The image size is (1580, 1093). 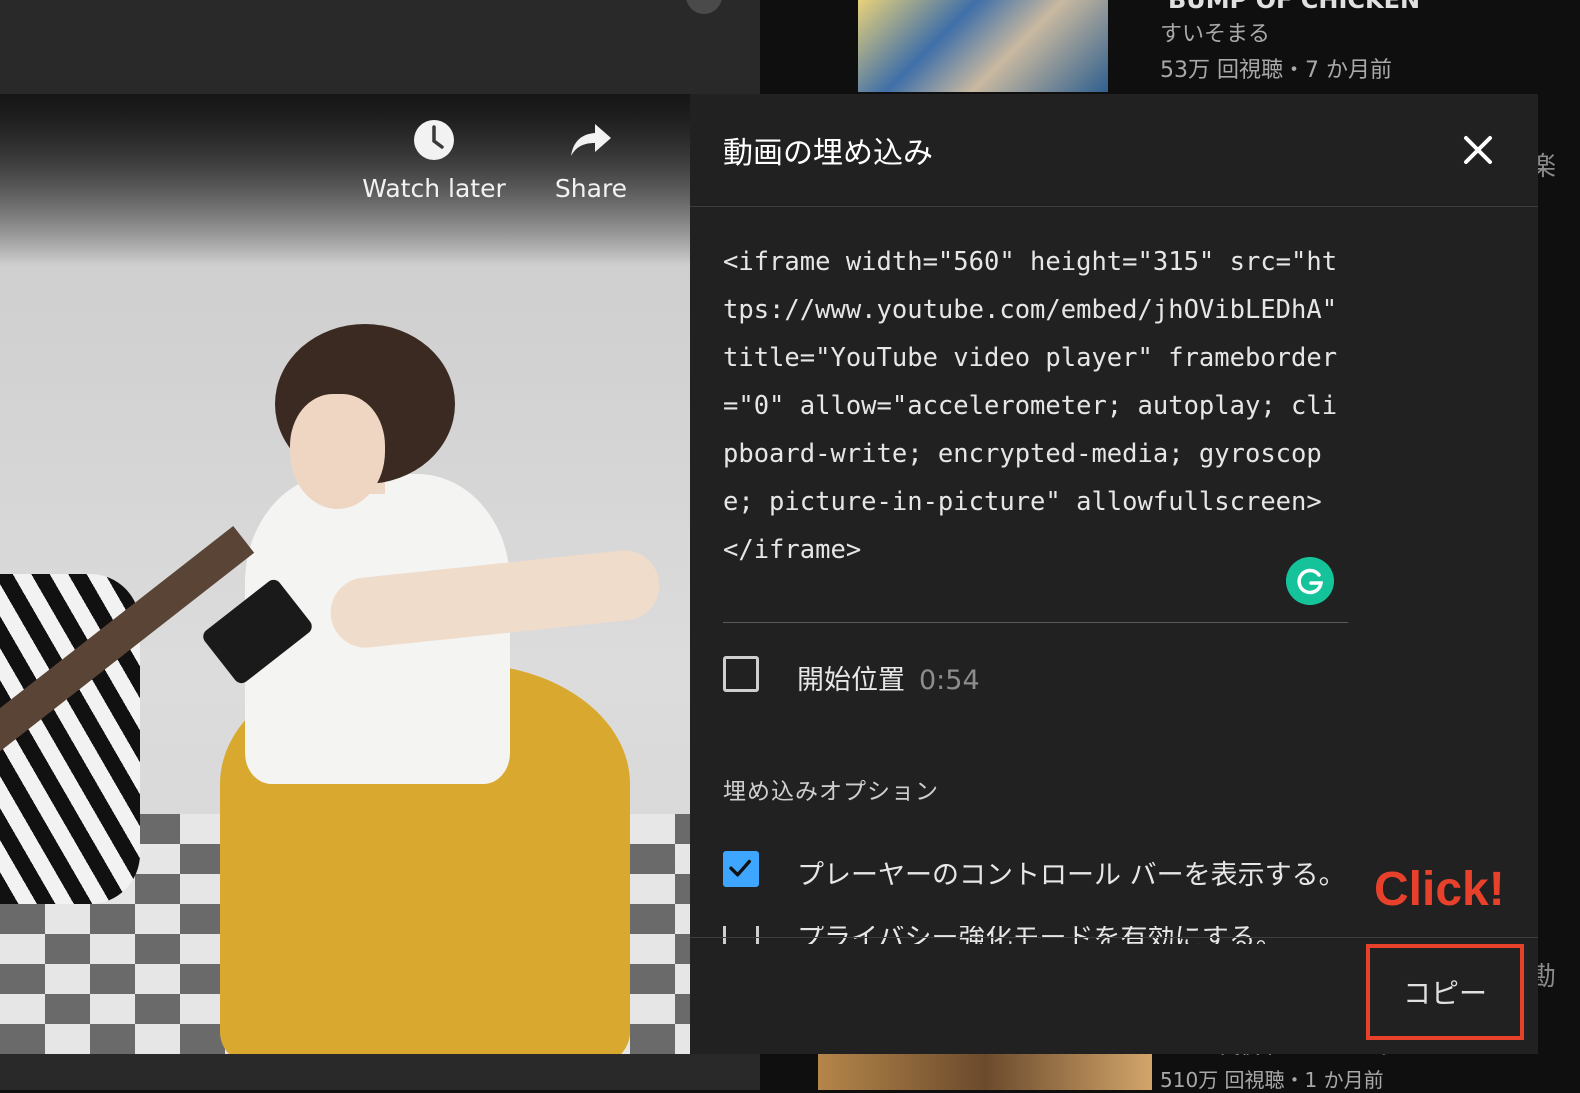 I want to click on dancer-face, so click(x=337, y=451).